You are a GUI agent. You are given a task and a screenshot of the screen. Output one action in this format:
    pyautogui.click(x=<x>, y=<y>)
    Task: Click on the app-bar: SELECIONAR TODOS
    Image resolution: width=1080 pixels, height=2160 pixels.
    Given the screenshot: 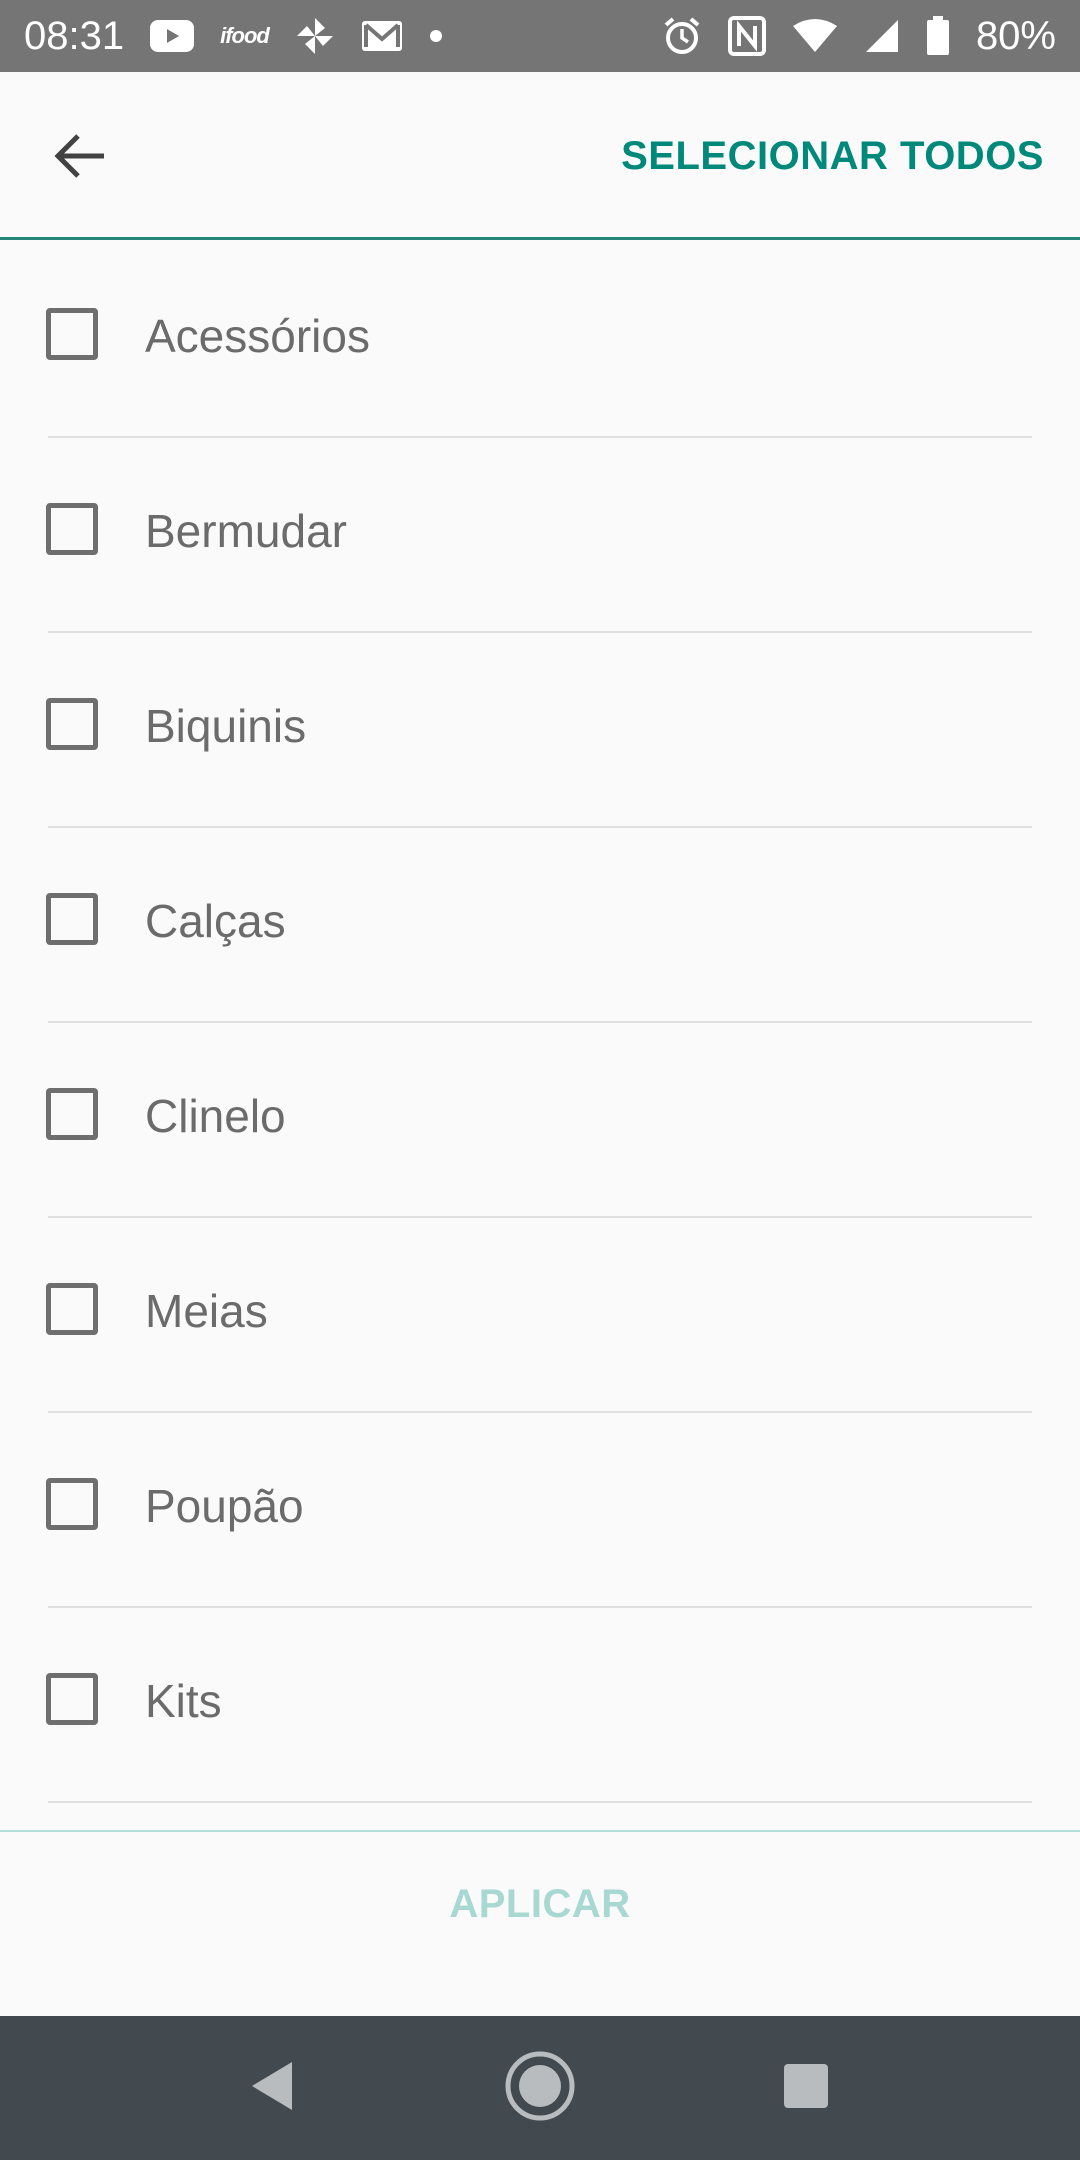 What is the action you would take?
    pyautogui.click(x=540, y=156)
    